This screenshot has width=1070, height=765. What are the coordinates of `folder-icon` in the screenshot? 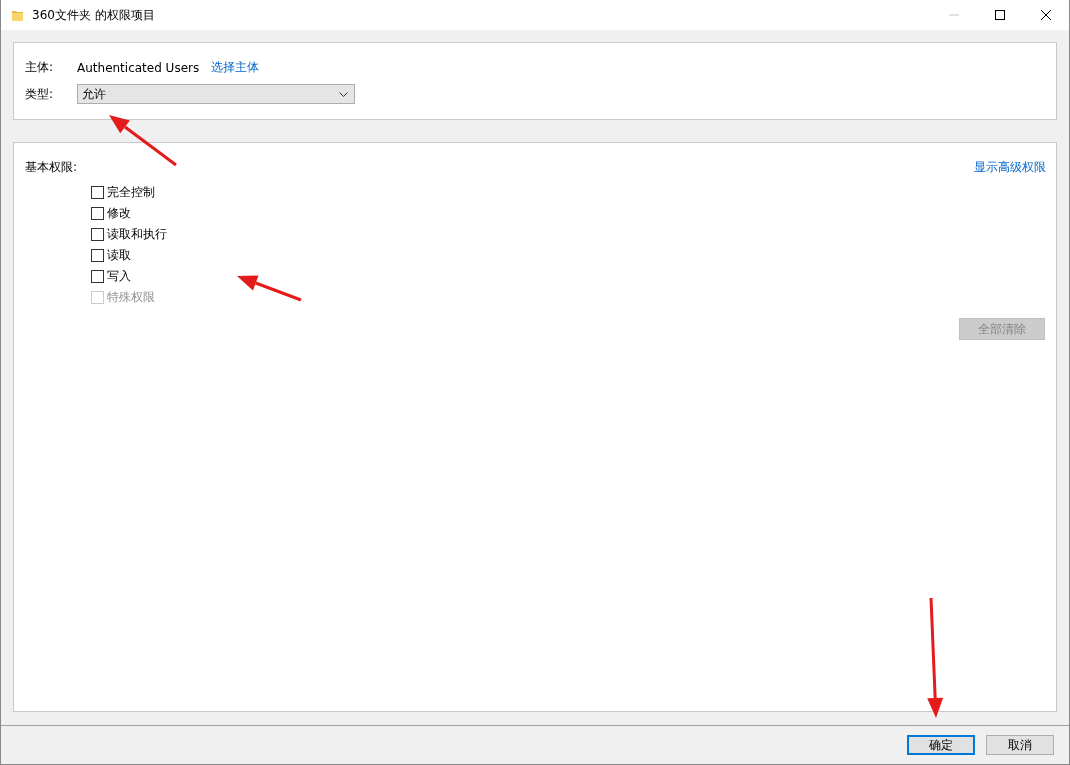 It's located at (17, 15).